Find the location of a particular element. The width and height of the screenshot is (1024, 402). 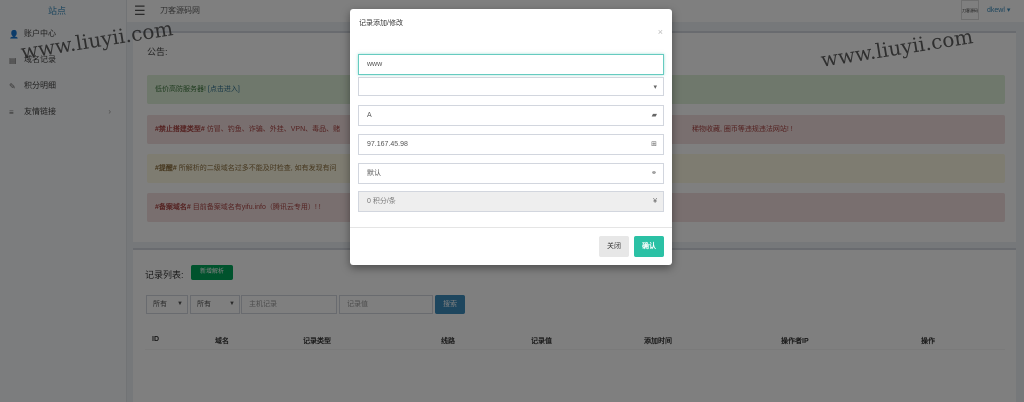

route-icon: ⚭ is located at coordinates (654, 173).